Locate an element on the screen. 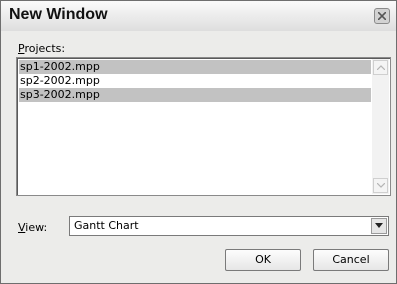 The height and width of the screenshot is (284, 397). chevron-up-icon is located at coordinates (381, 67).